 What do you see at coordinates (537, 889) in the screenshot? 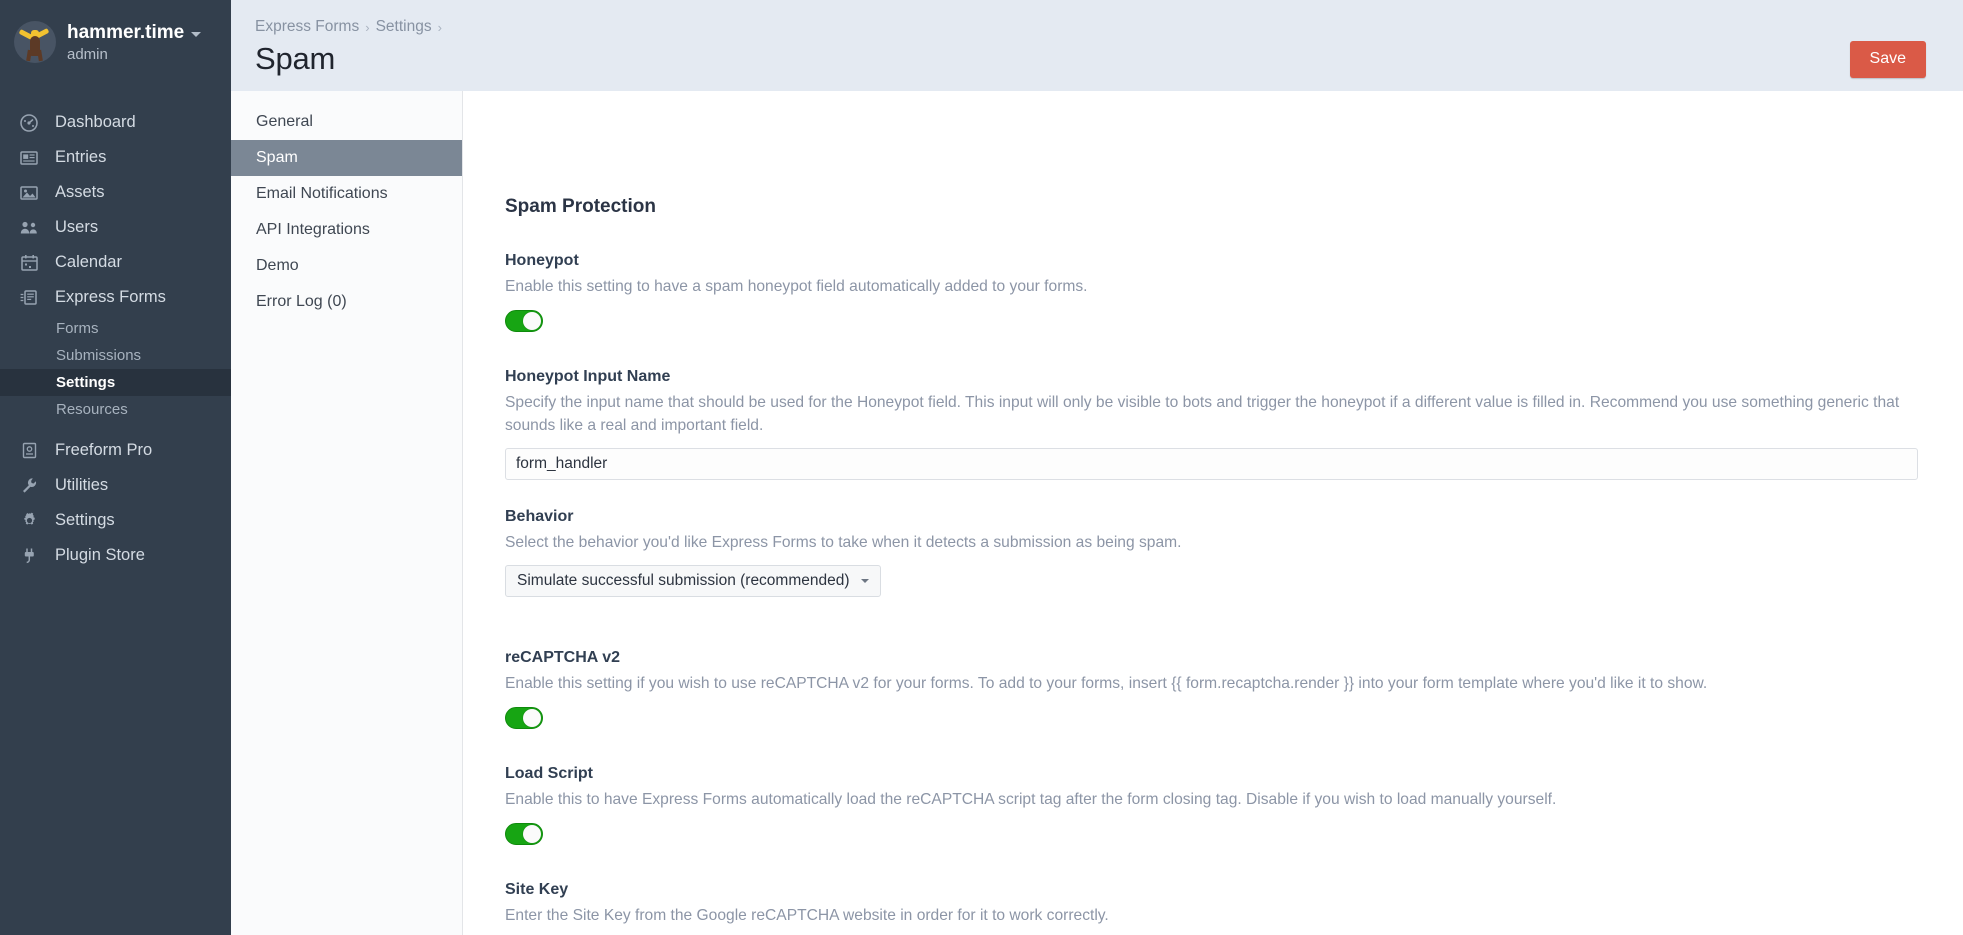
I see `field-label: Site Key` at bounding box center [537, 889].